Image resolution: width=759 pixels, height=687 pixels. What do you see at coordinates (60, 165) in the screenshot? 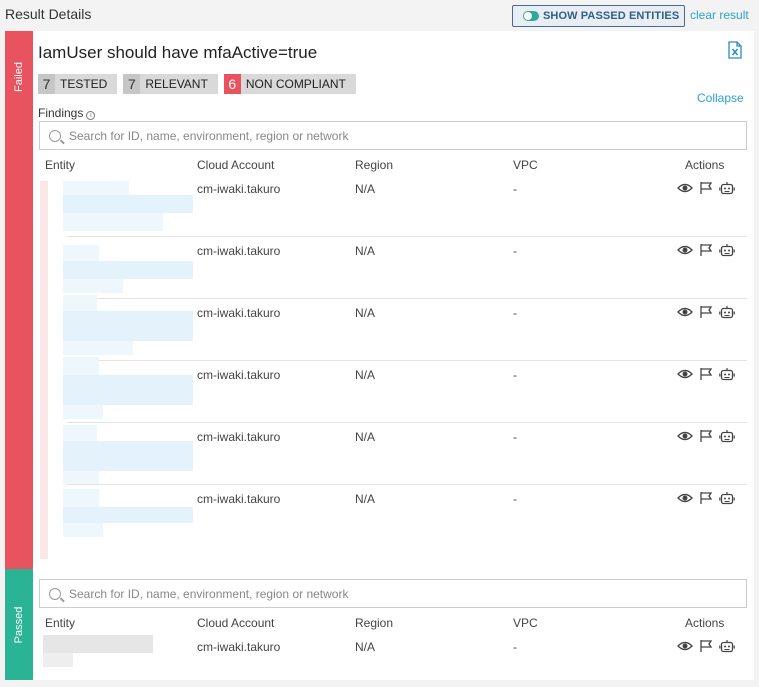
I see `failed-col-entity: Entity` at bounding box center [60, 165].